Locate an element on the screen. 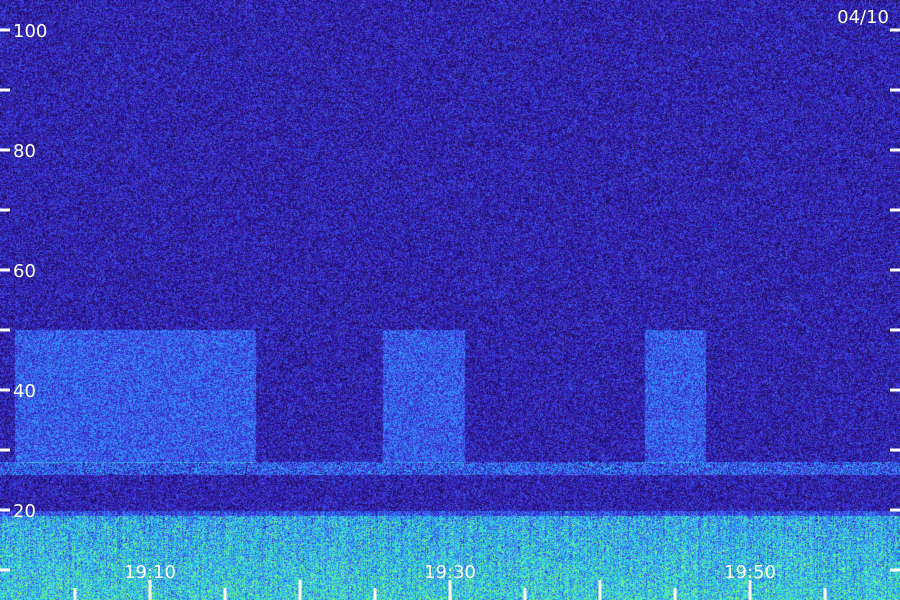 The image size is (900, 600). x-tick-label: 19:10 is located at coordinates (150, 572).